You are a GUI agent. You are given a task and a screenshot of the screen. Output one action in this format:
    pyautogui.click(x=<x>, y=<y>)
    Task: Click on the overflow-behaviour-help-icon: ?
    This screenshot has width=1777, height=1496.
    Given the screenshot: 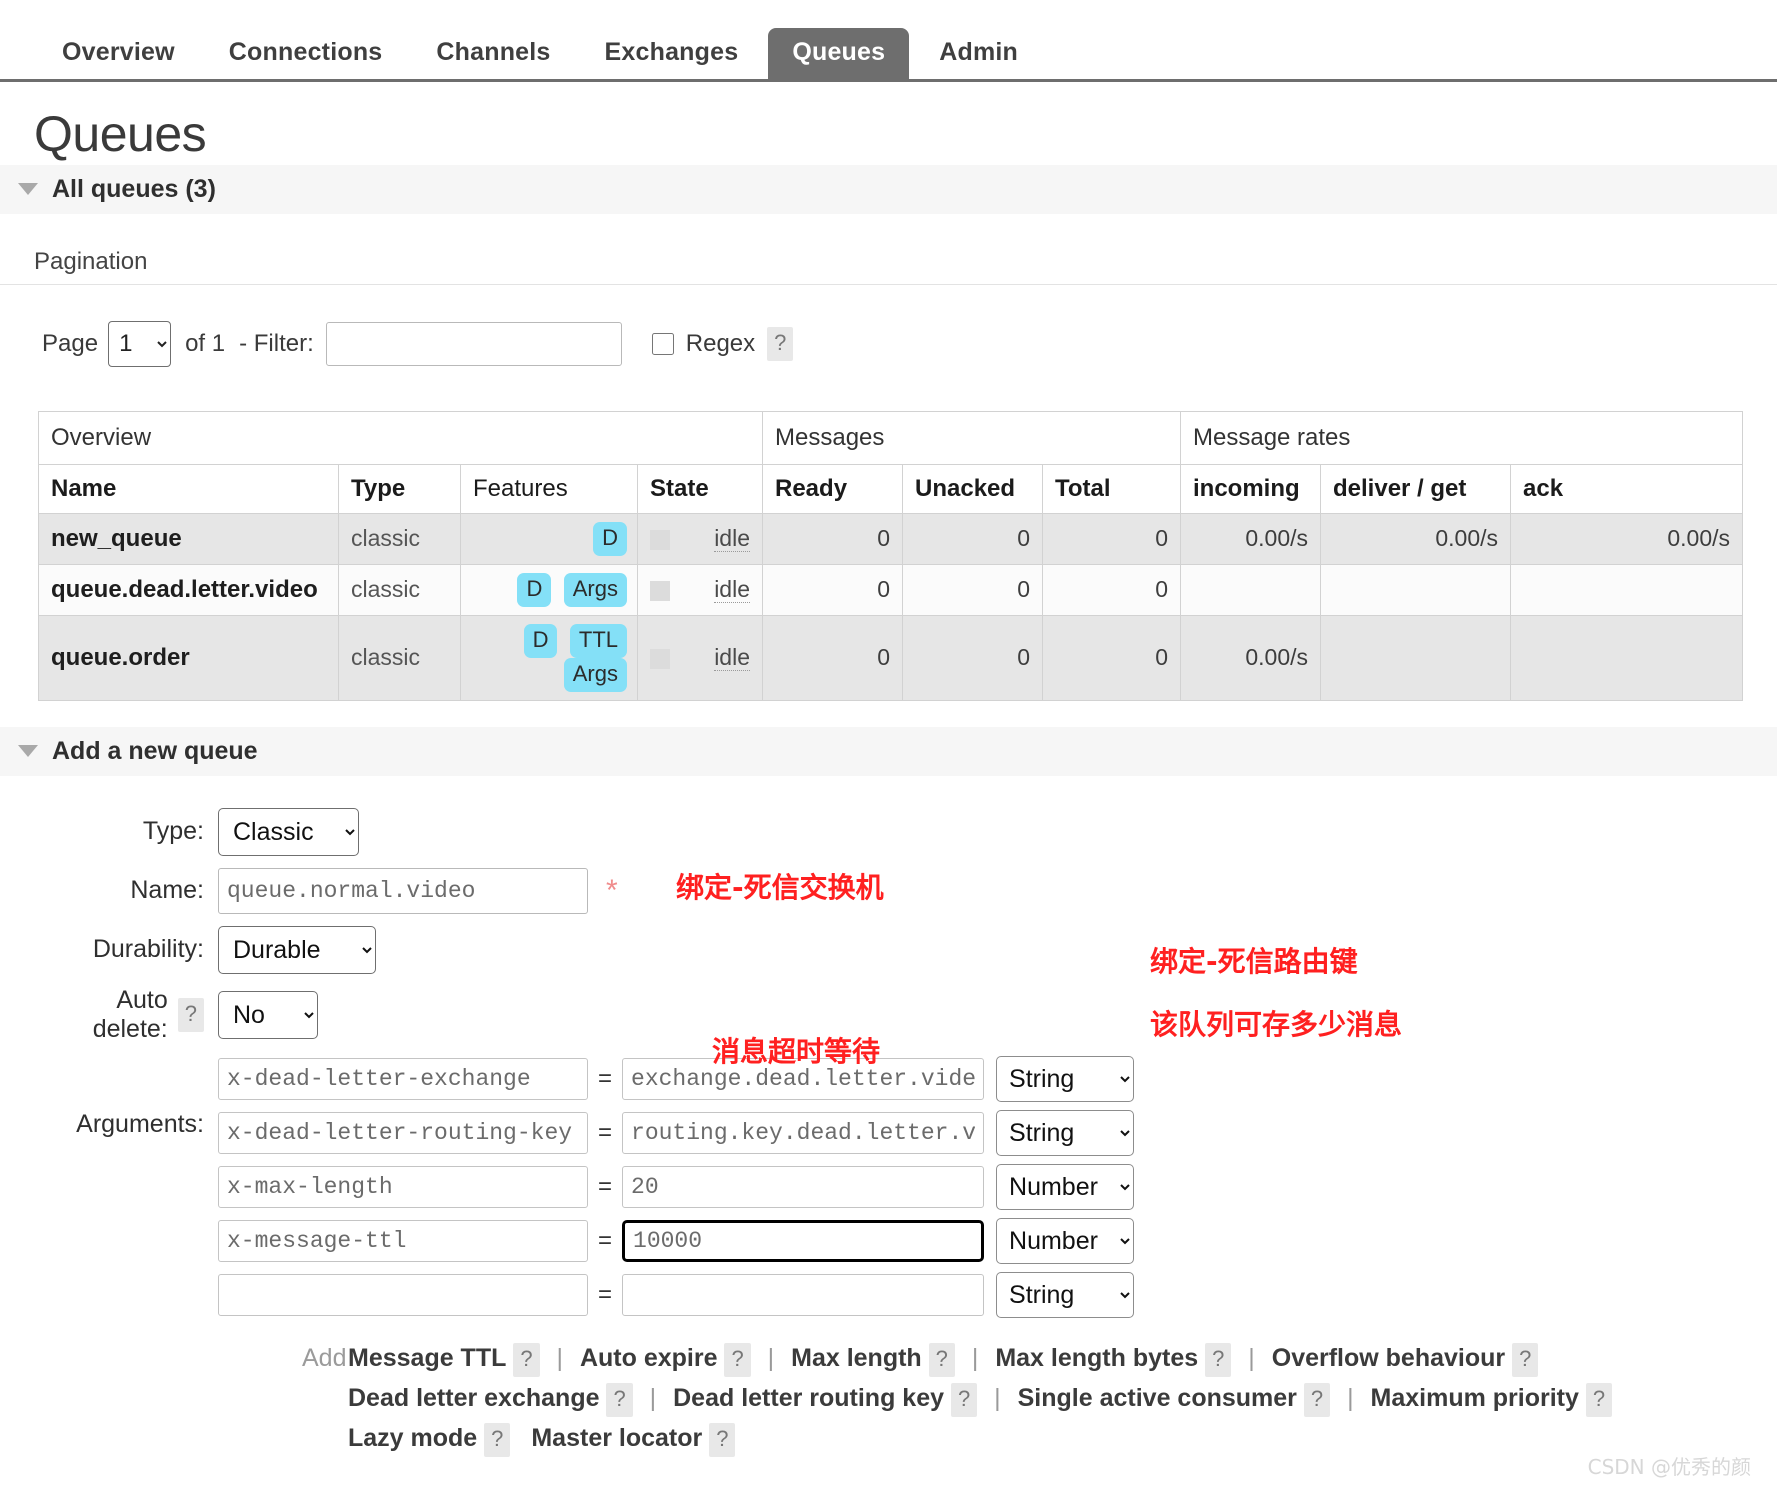 What is the action you would take?
    pyautogui.click(x=1525, y=1359)
    